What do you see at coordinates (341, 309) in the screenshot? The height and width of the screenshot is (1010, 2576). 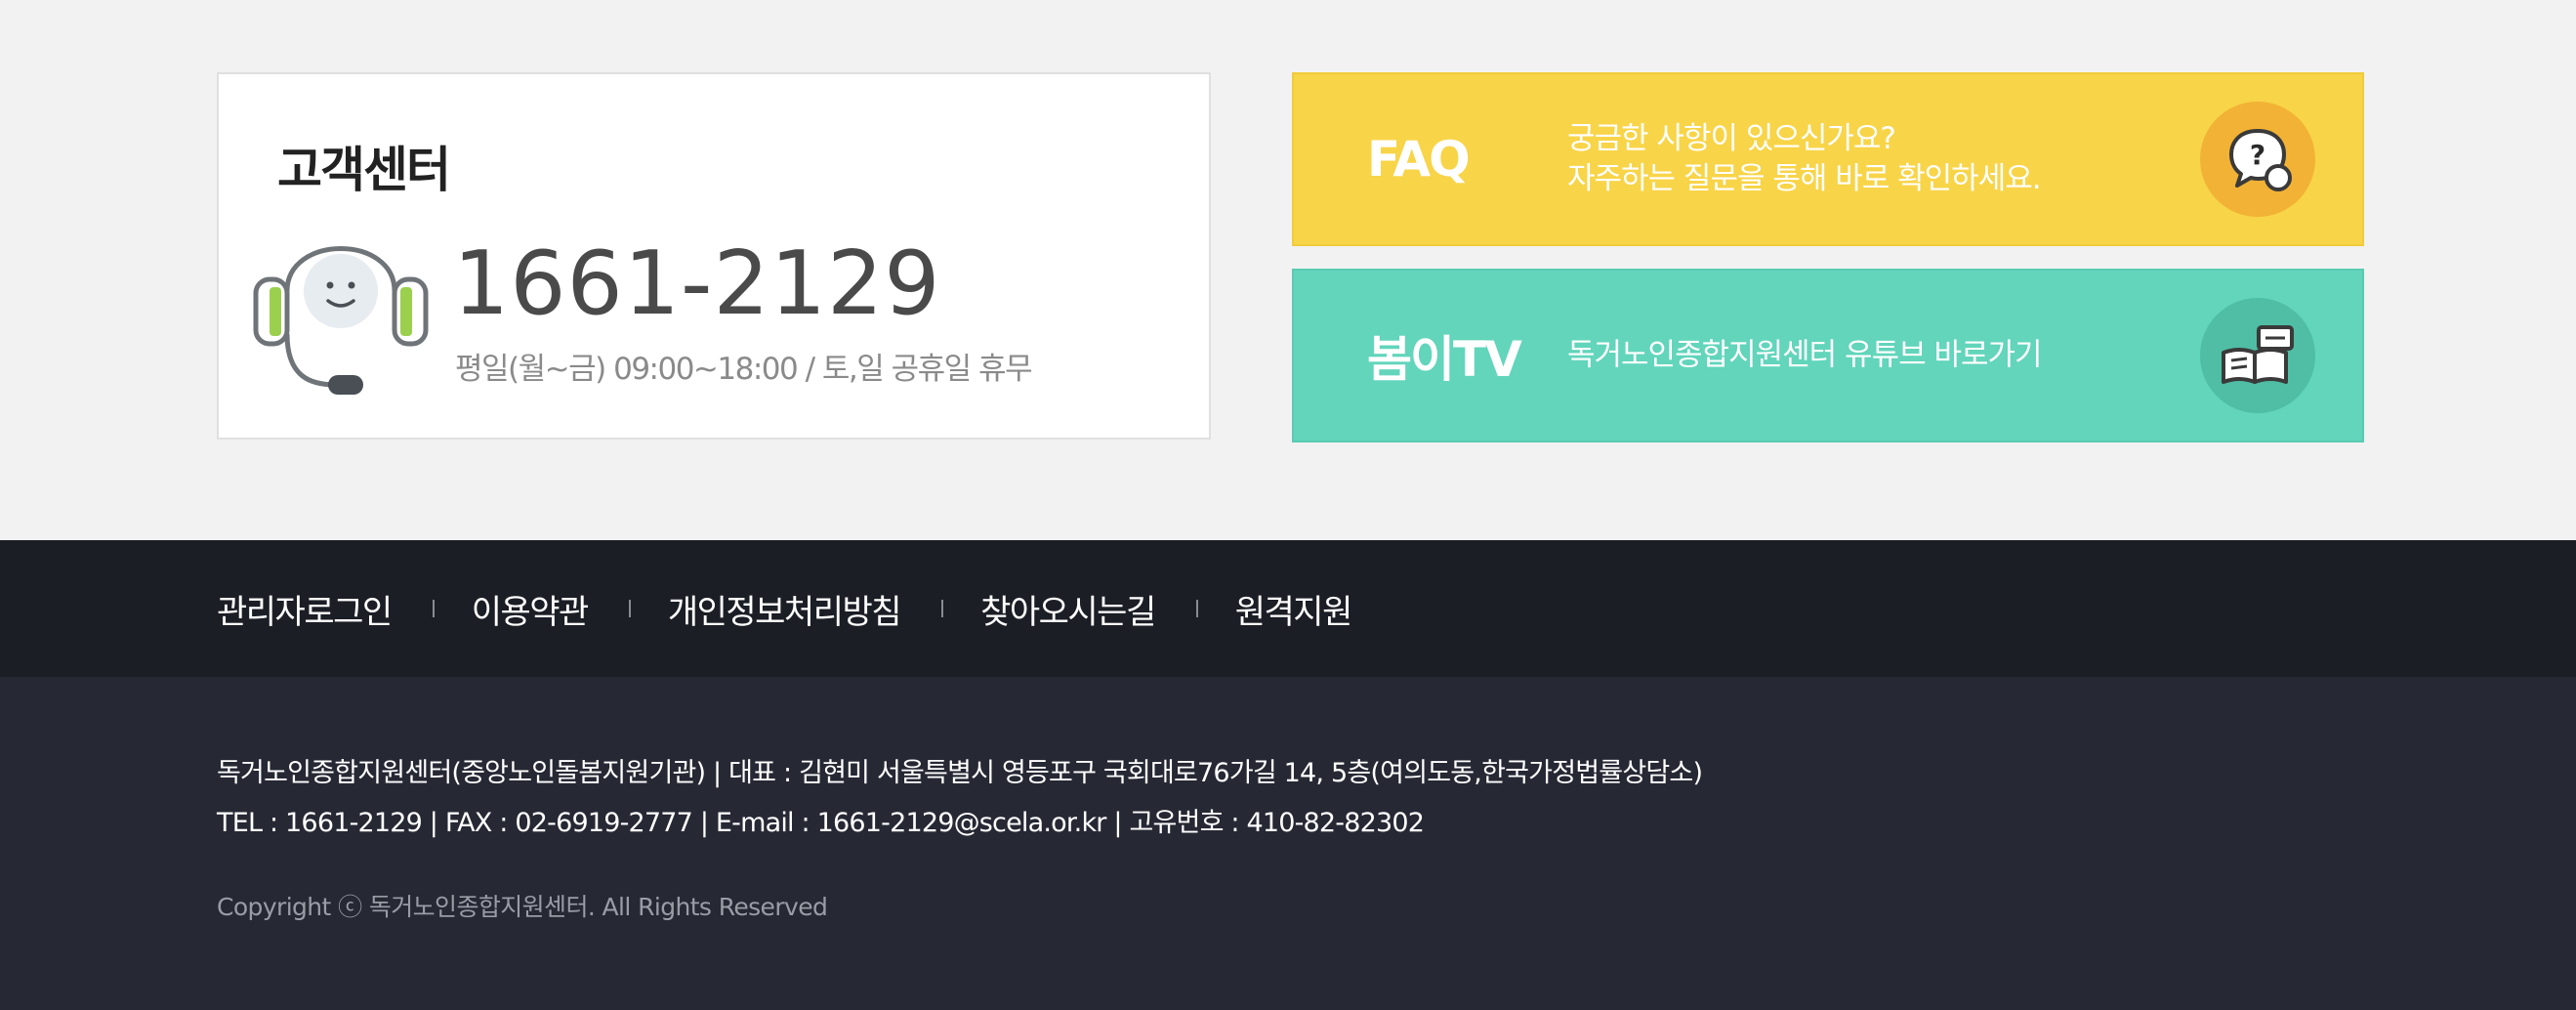 I see `headset-icon` at bounding box center [341, 309].